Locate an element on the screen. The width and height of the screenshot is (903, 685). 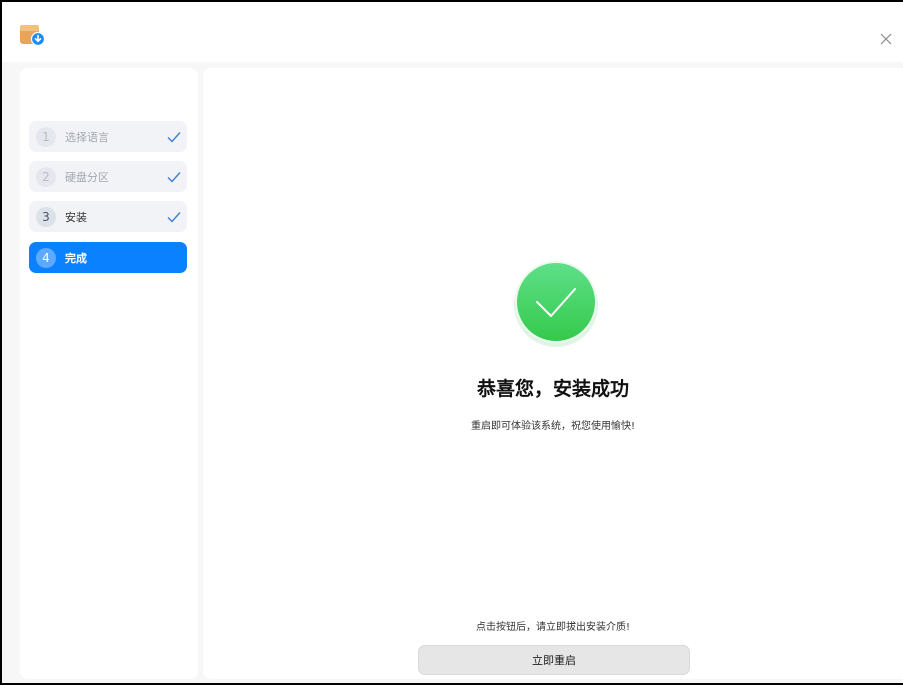
step-label: 选择语言 is located at coordinates (87, 137).